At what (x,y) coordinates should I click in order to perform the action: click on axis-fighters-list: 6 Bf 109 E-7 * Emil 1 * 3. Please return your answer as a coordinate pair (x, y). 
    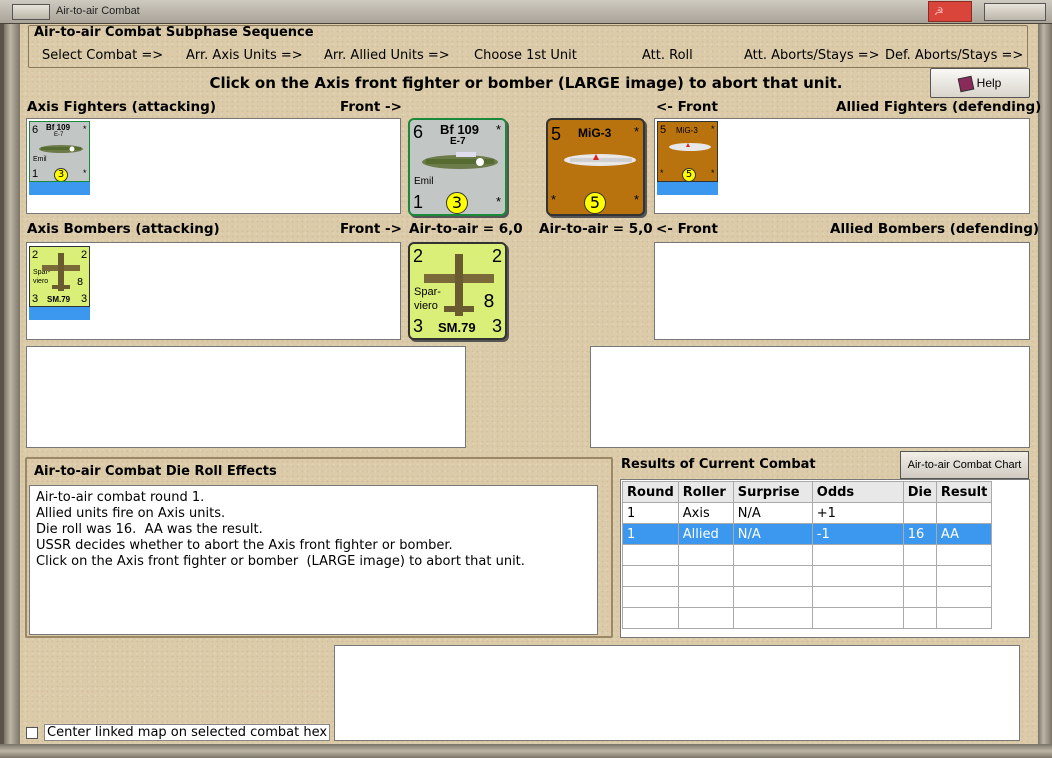
    Looking at the image, I should click on (213, 166).